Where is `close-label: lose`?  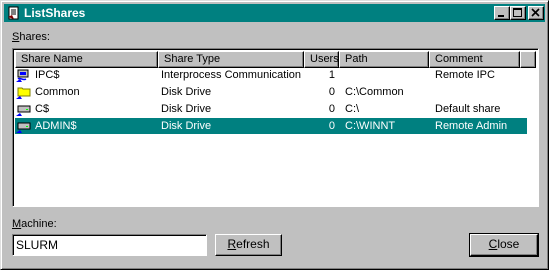 close-label: lose is located at coordinates (508, 244).